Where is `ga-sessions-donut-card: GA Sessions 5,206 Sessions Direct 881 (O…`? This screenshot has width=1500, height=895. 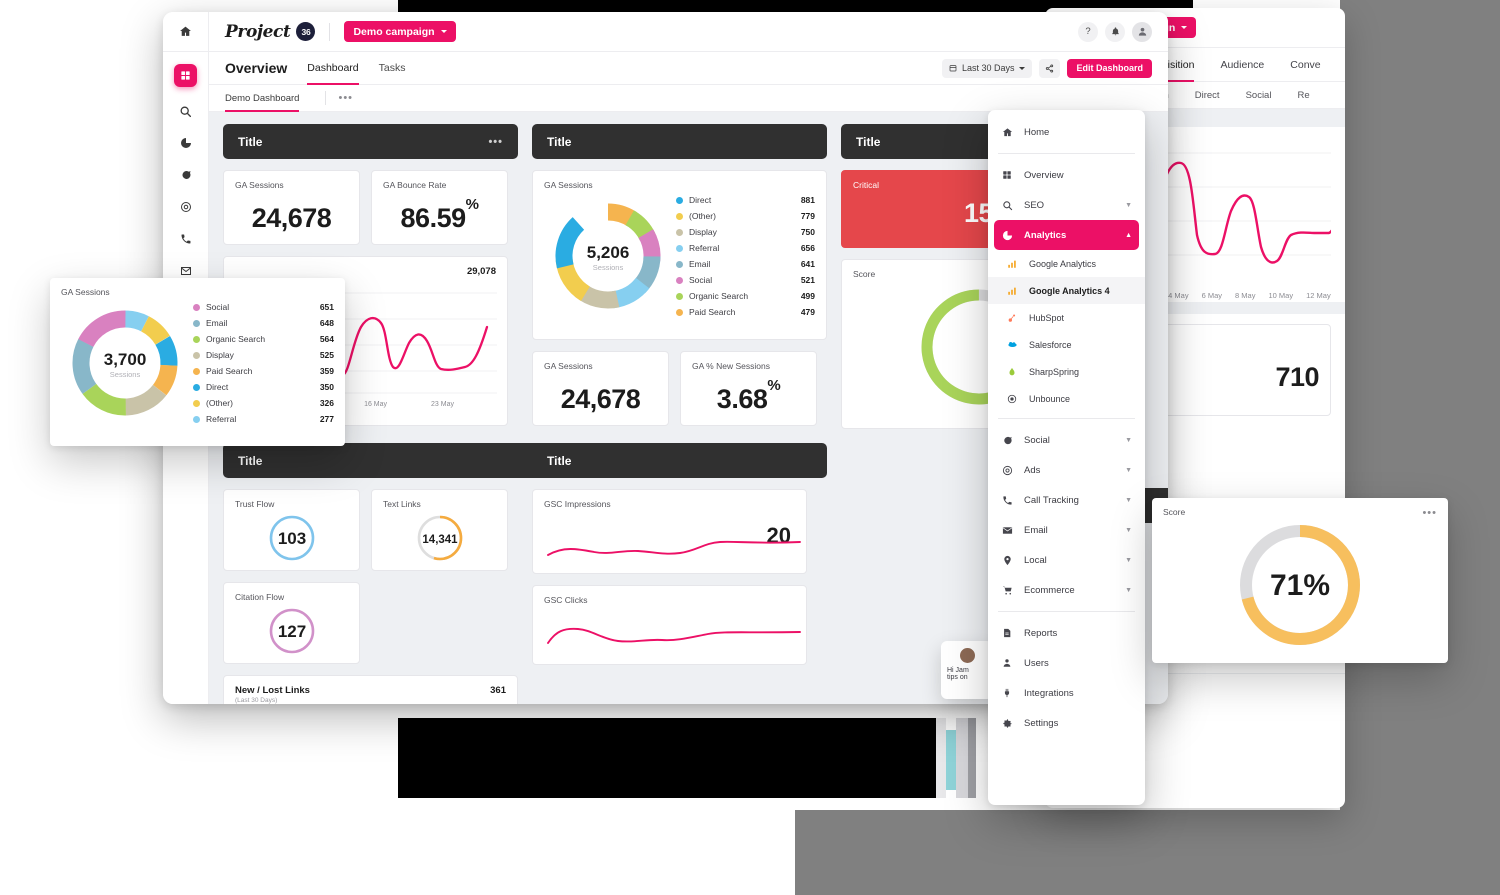
ga-sessions-donut-card: GA Sessions 5,206 Sessions Direct 881 (O… is located at coordinates (679, 255).